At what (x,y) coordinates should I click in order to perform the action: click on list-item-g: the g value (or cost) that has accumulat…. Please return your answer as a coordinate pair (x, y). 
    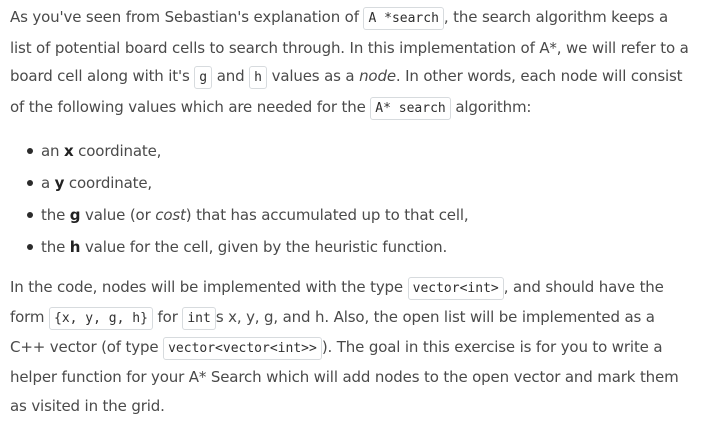
    Looking at the image, I should click on (359, 215).